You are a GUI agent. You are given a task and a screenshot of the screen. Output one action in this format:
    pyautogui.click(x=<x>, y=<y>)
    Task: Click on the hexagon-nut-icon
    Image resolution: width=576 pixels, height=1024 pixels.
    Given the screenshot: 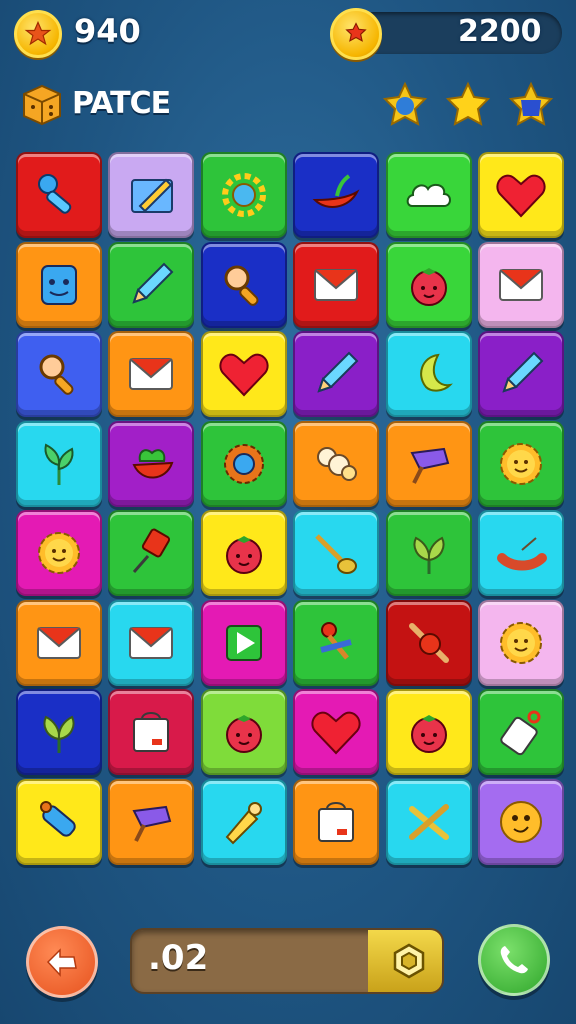 What is the action you would take?
    pyautogui.click(x=409, y=961)
    